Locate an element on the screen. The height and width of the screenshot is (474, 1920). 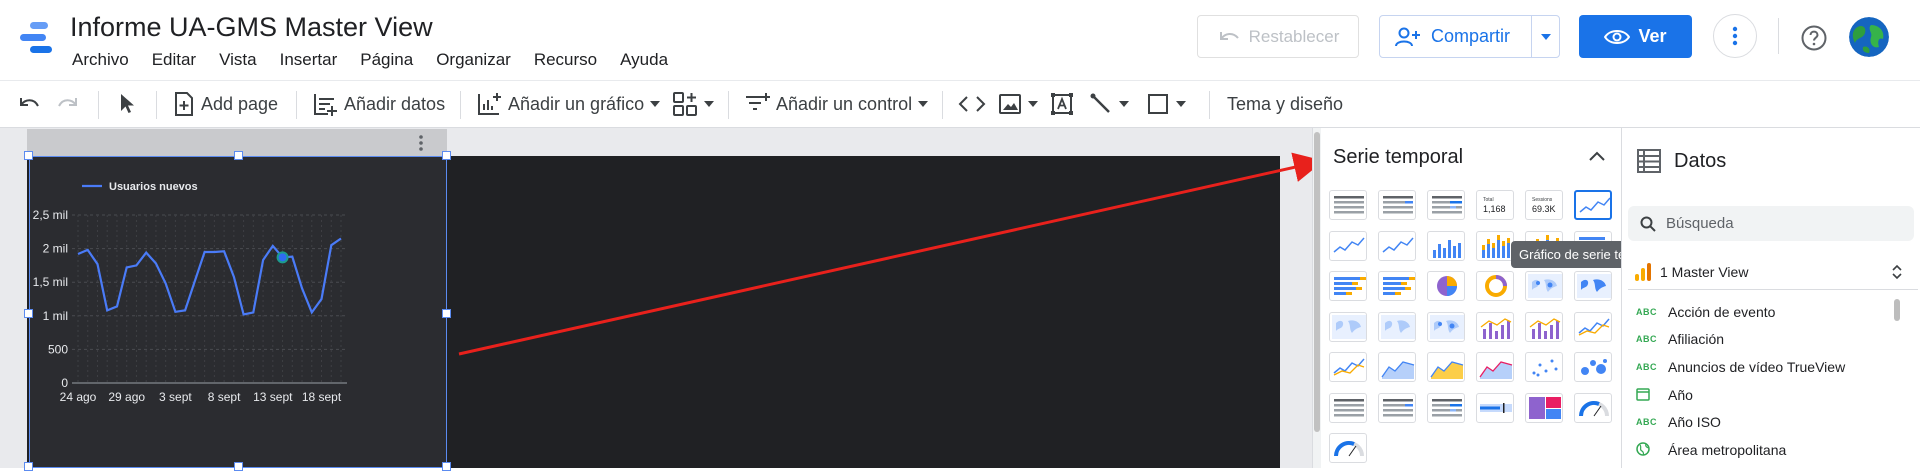
geo-chart-icon is located at coordinates (1545, 286).